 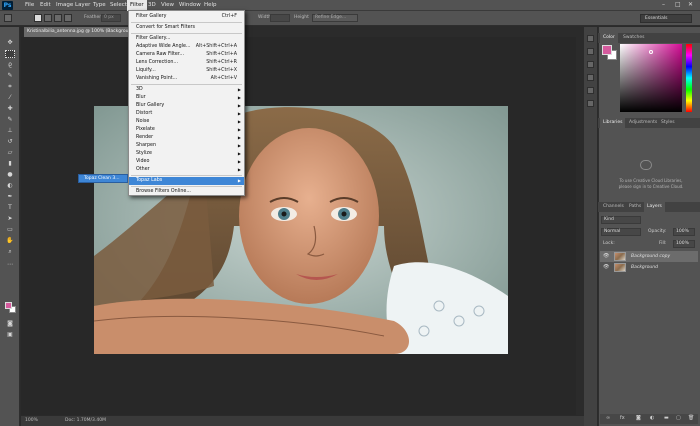 What do you see at coordinates (684, 244) in the screenshot?
I see `fill-input: 100%` at bounding box center [684, 244].